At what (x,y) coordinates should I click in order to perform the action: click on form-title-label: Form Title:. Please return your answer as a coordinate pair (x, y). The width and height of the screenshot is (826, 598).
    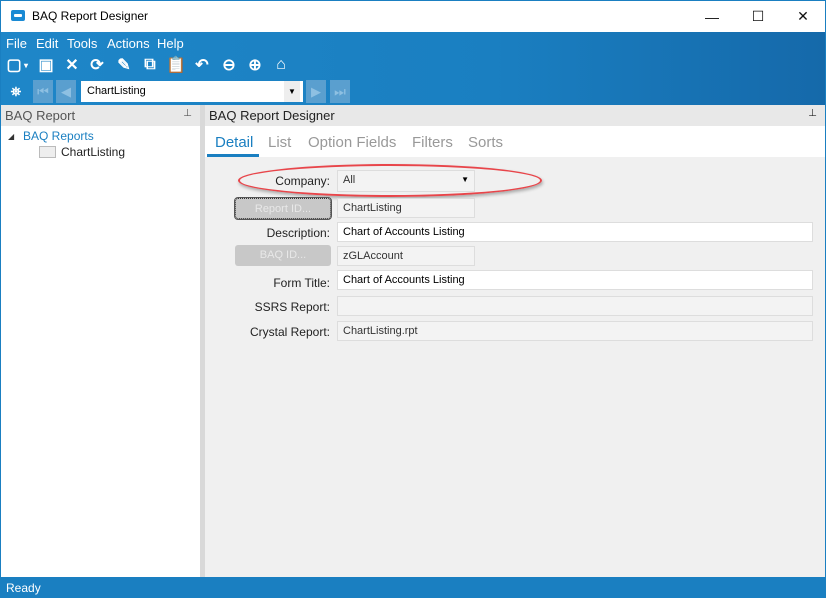
    Looking at the image, I should click on (301, 283).